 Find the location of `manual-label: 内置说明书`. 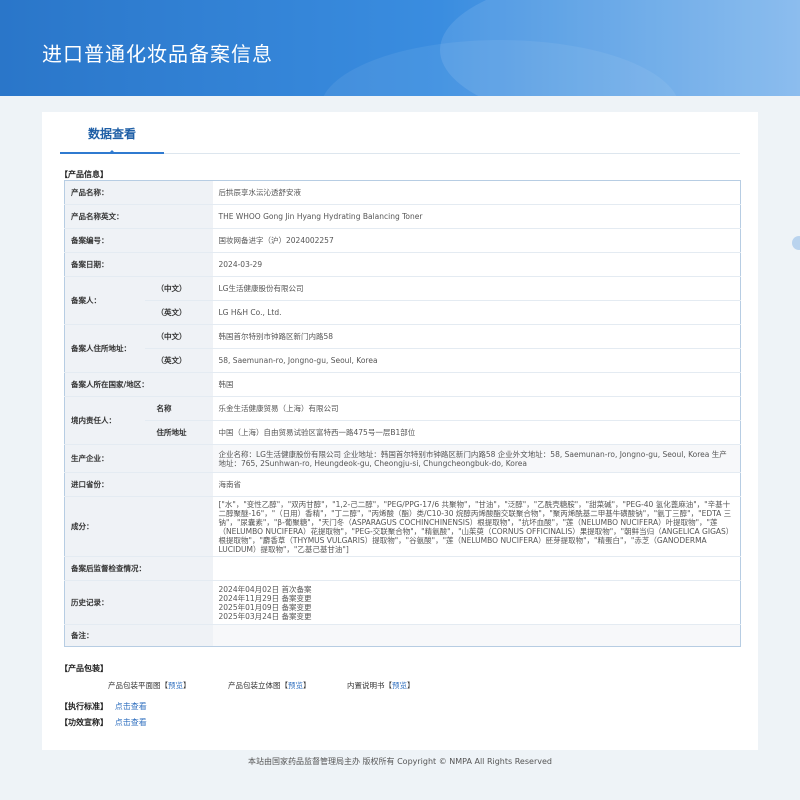

manual-label: 内置说明书 is located at coordinates (366, 685).